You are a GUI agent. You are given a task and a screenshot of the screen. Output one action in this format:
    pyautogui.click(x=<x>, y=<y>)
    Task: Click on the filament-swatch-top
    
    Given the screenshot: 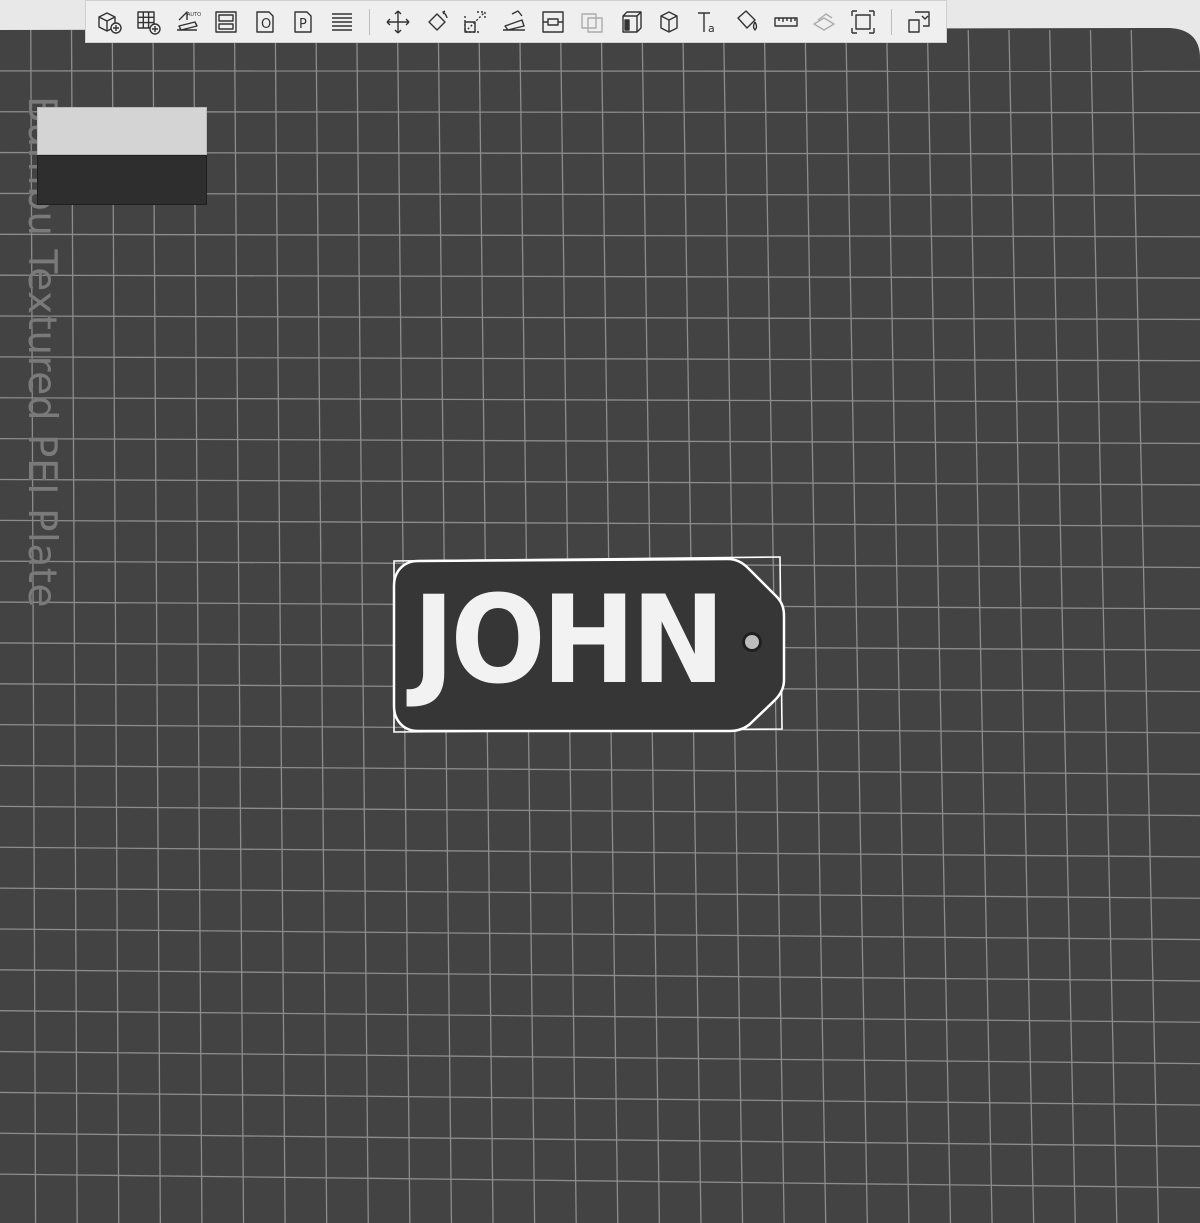 What is the action you would take?
    pyautogui.click(x=122, y=131)
    